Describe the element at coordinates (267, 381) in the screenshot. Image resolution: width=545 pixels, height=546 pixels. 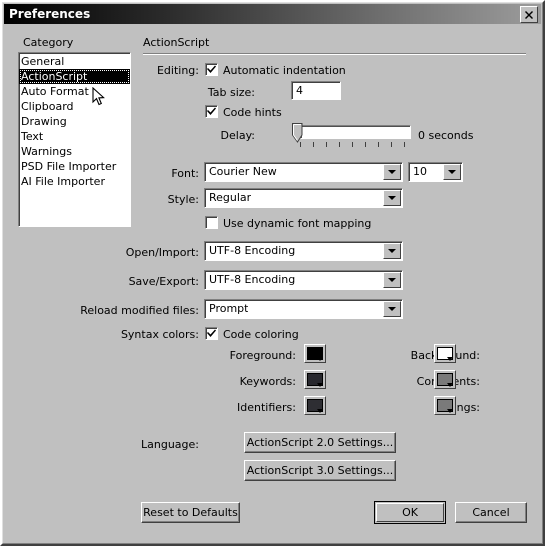
I see `keywords-label: Keywords:` at that location.